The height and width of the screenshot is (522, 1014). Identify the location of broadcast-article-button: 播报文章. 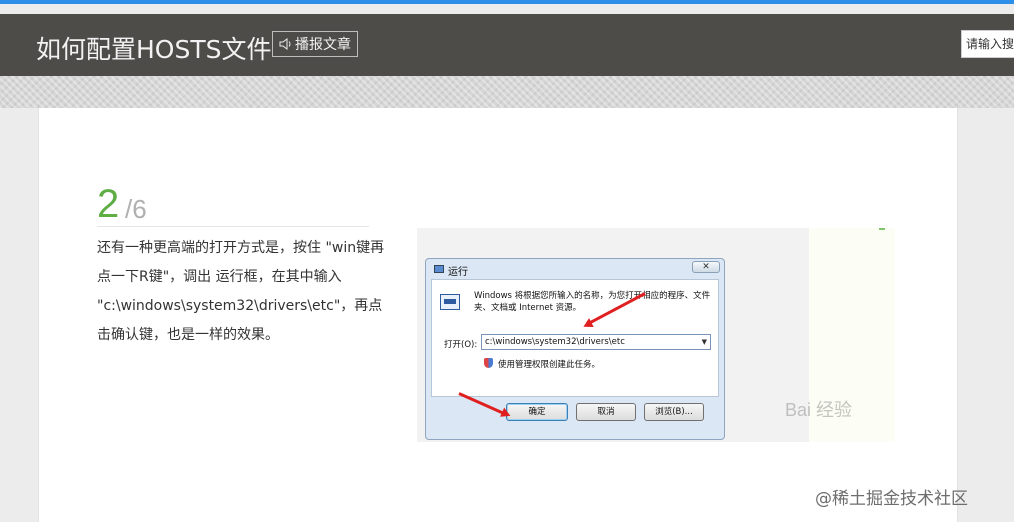
(315, 44).